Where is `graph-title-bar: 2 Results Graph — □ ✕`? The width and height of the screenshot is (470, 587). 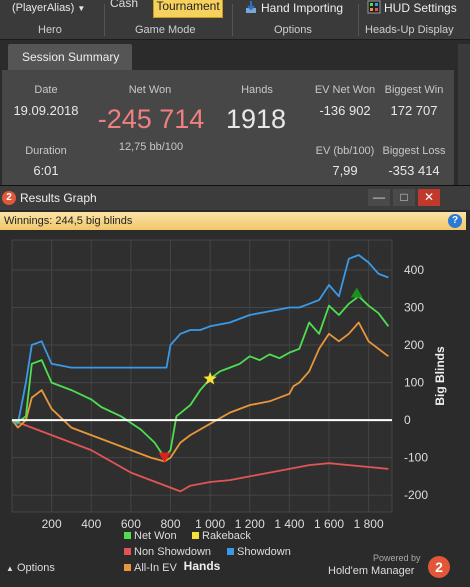
graph-title-bar: 2 Results Graph — □ ✕ is located at coordinates (235, 198).